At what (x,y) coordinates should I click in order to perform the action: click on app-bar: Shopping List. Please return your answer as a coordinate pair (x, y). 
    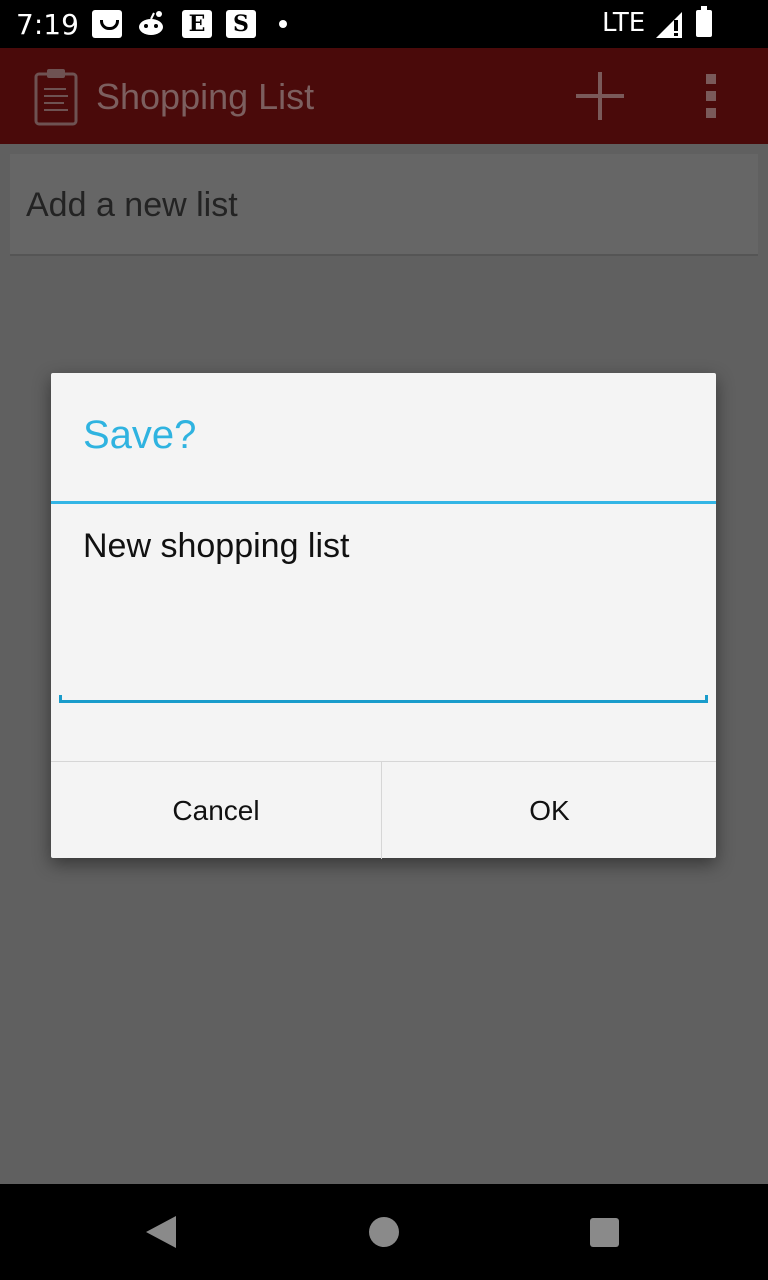
    Looking at the image, I should click on (384, 96).